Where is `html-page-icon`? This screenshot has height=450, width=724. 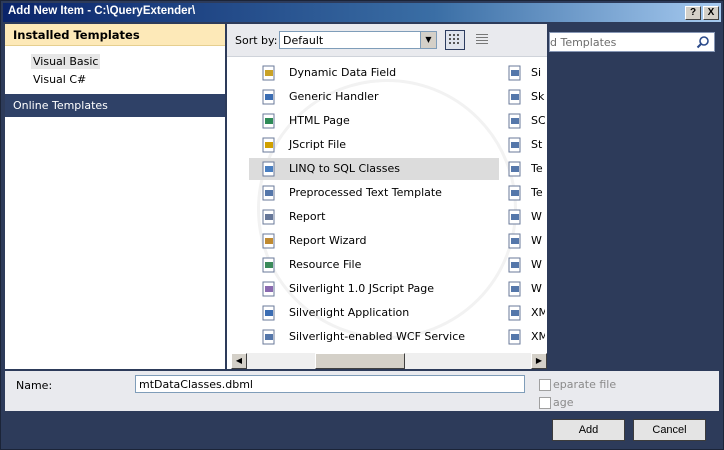 html-page-icon is located at coordinates (269, 121).